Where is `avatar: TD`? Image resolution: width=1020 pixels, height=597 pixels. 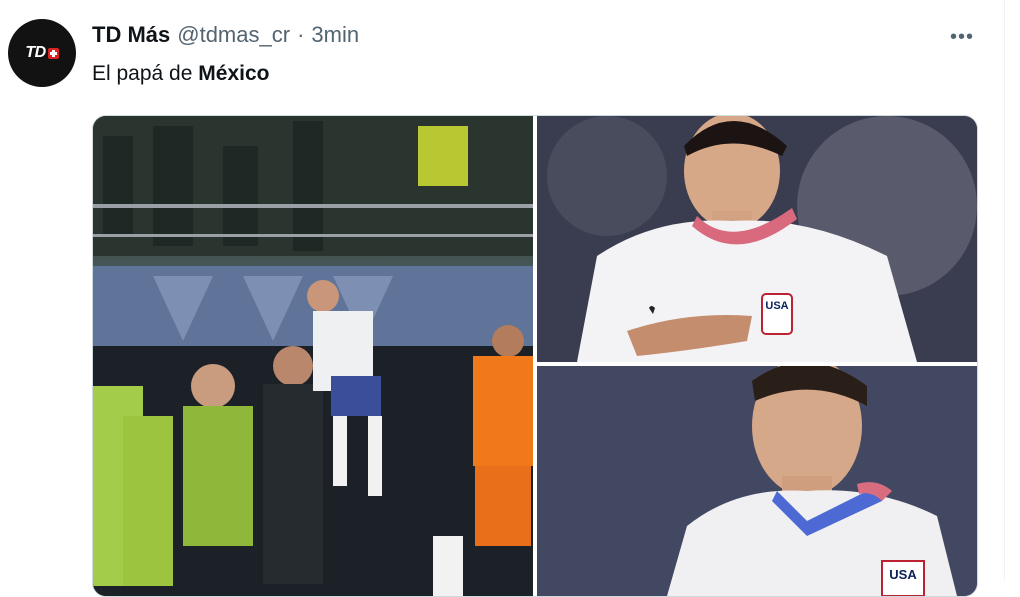
avatar: TD is located at coordinates (42, 53).